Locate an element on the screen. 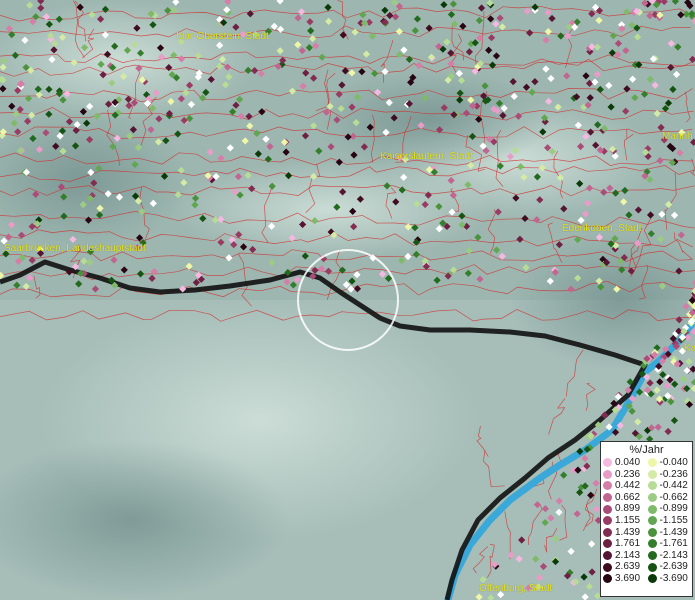 The image size is (695, 600). legend-value: -2.639 is located at coordinates (673, 567).